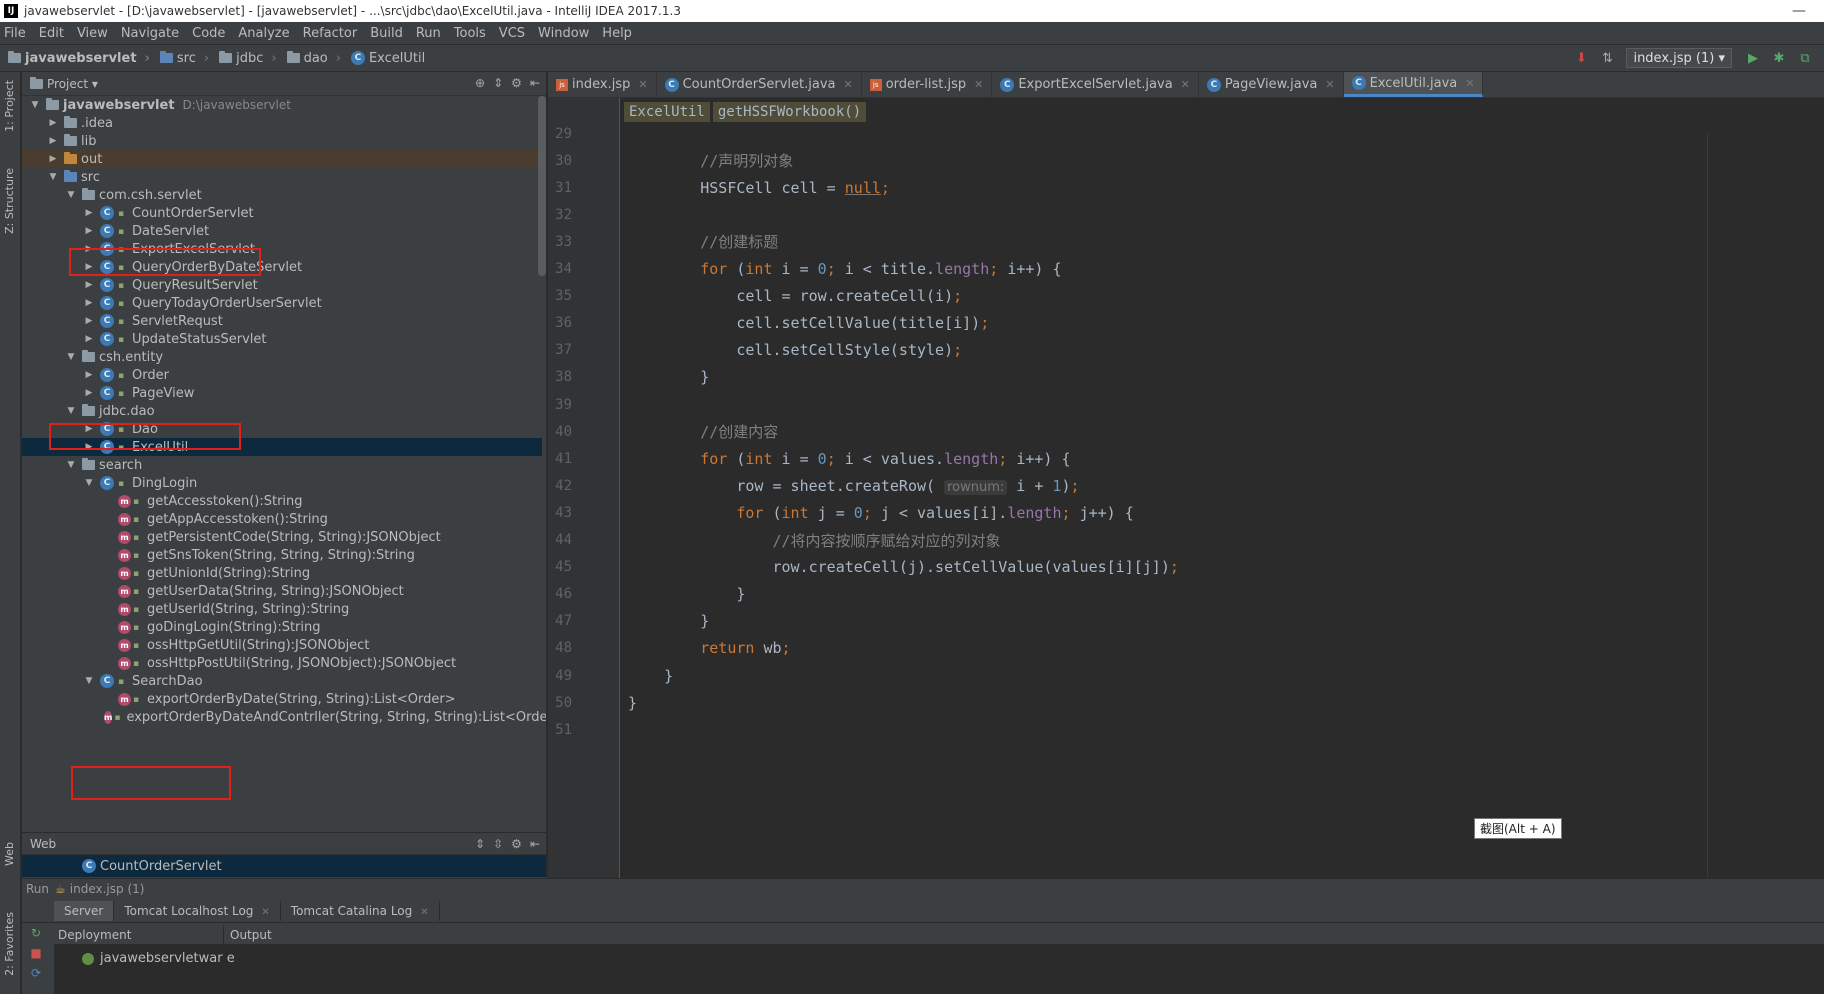  Describe the element at coordinates (197, 910) in the screenshot. I see `tab-tomcat-localhost-log: Tomcat Localhost Log ✕` at that location.